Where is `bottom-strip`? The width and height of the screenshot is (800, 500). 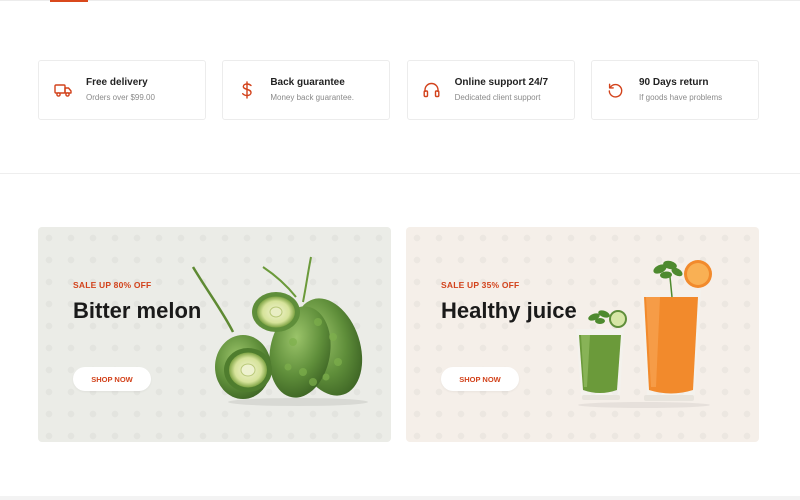 bottom-strip is located at coordinates (400, 498).